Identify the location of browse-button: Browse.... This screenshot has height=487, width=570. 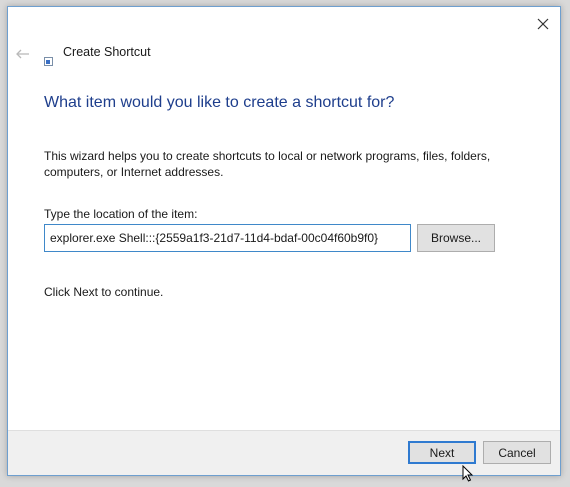
(456, 238).